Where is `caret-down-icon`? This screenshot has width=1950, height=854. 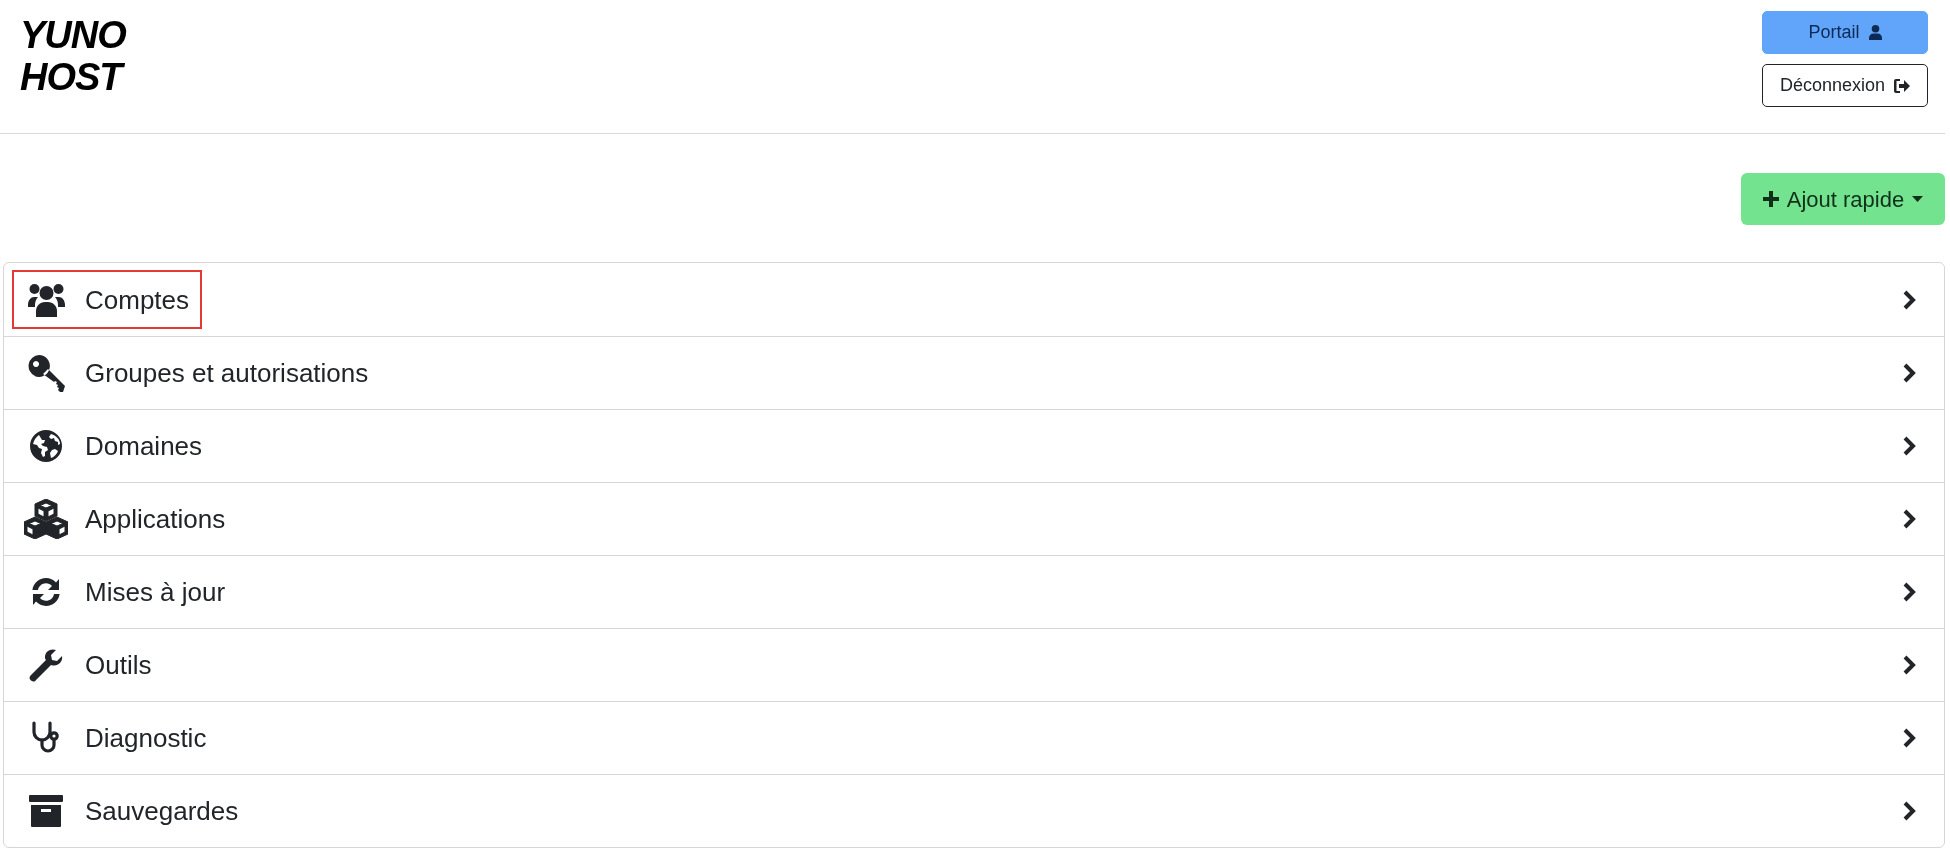
caret-down-icon is located at coordinates (1918, 199).